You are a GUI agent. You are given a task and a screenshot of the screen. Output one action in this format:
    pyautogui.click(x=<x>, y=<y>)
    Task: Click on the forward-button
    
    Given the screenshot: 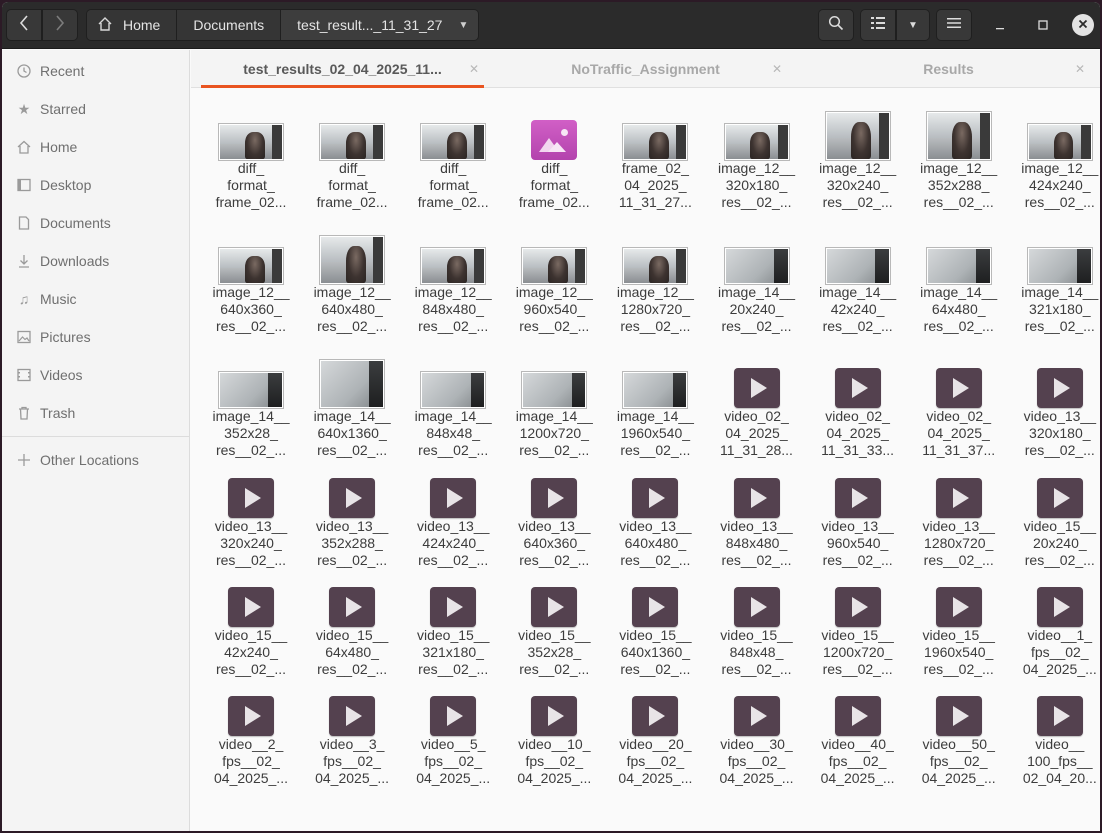 What is the action you would take?
    pyautogui.click(x=60, y=25)
    